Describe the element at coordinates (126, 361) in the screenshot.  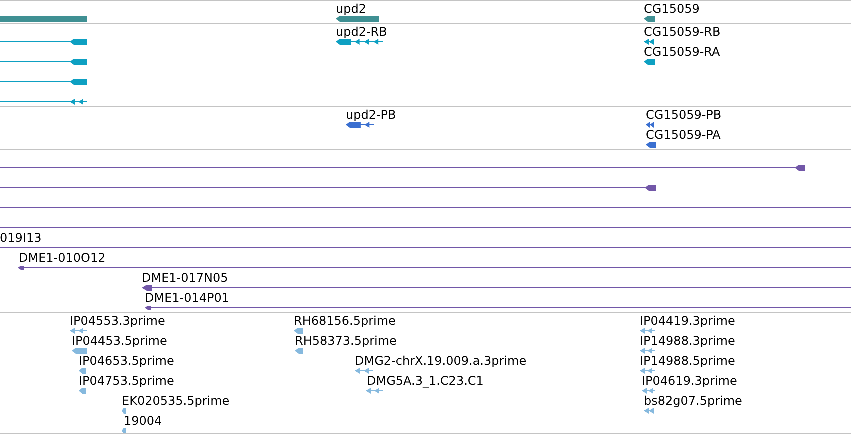
I see `feature-label: IP04653.5prime` at that location.